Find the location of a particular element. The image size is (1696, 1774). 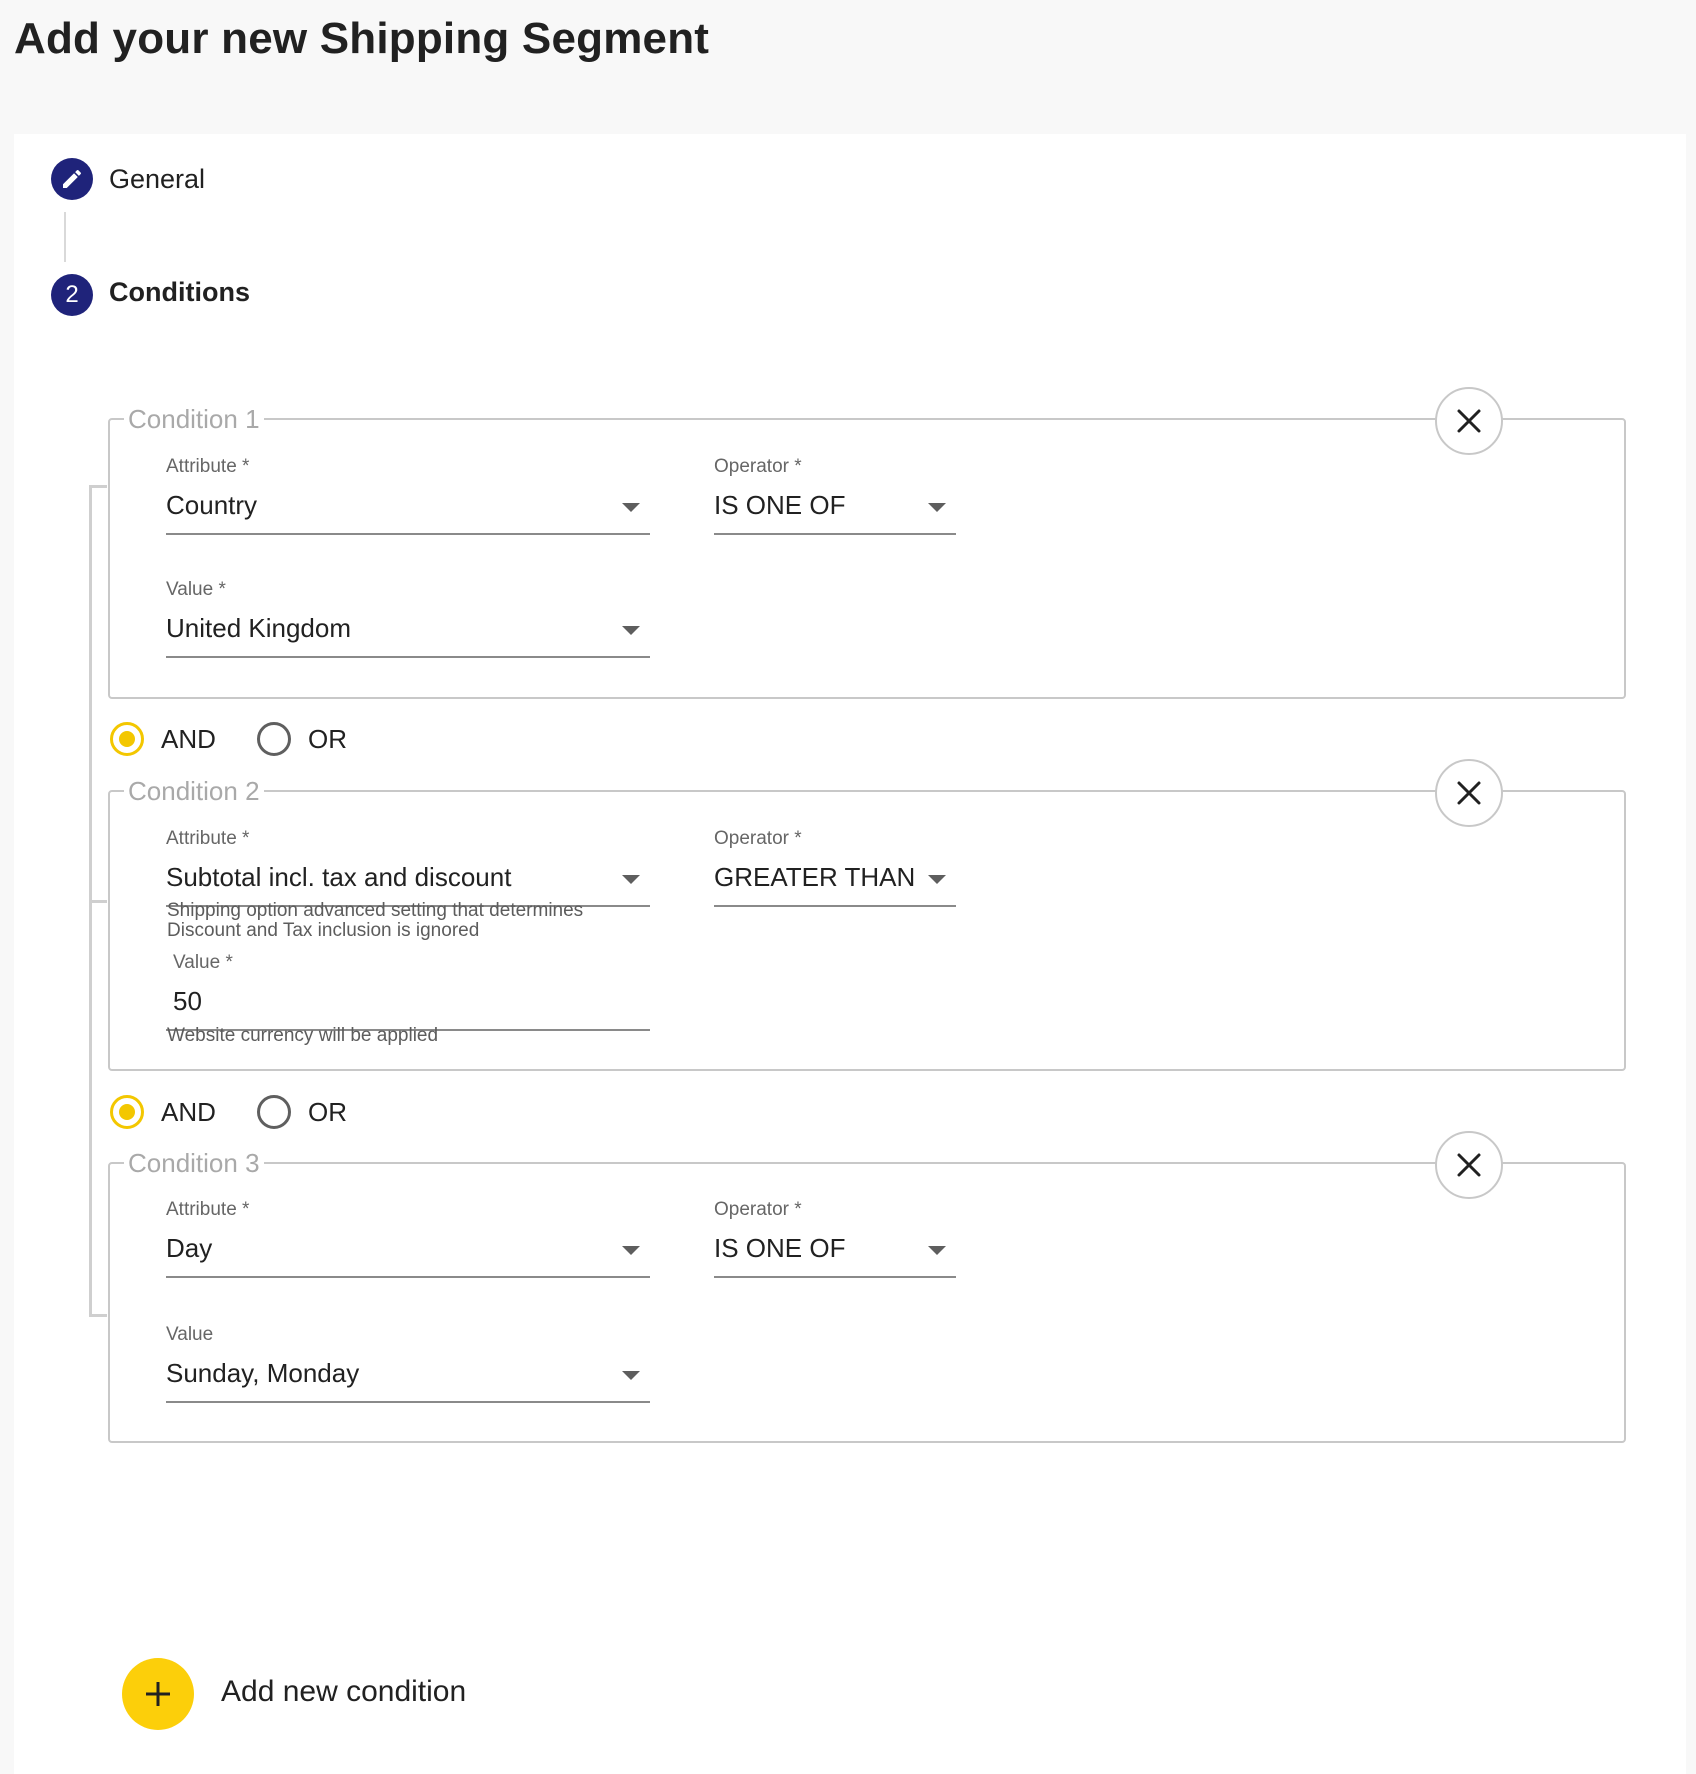

condition-1-legend: Condition 1 is located at coordinates (194, 419).